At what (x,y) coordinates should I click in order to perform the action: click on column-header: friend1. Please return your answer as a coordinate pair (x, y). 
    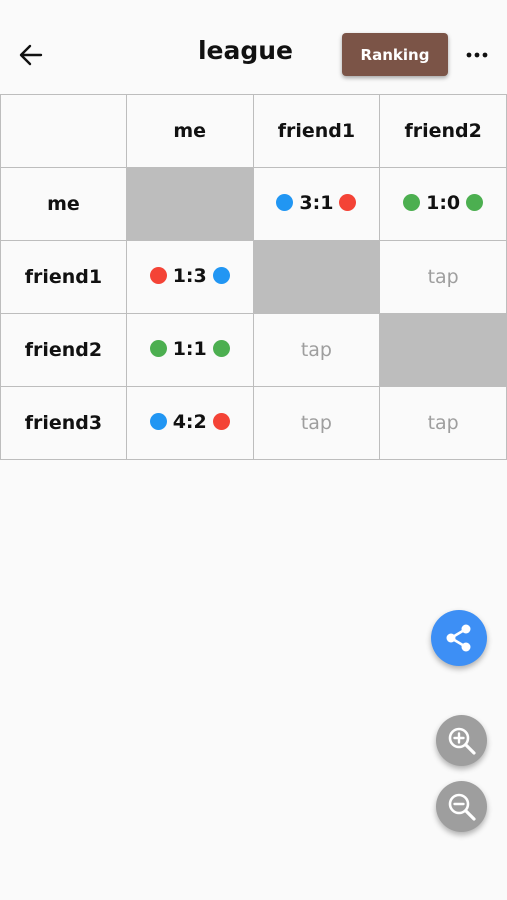
    Looking at the image, I should click on (316, 131).